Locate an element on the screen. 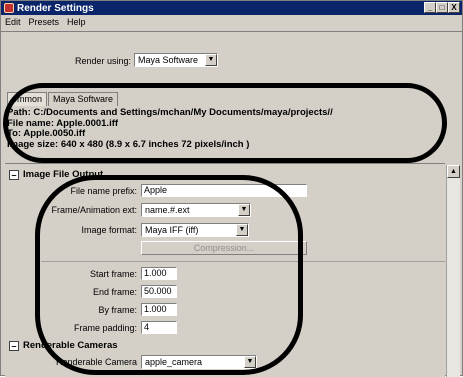  image-format-value: Maya IFF (iff) is located at coordinates (172, 230).